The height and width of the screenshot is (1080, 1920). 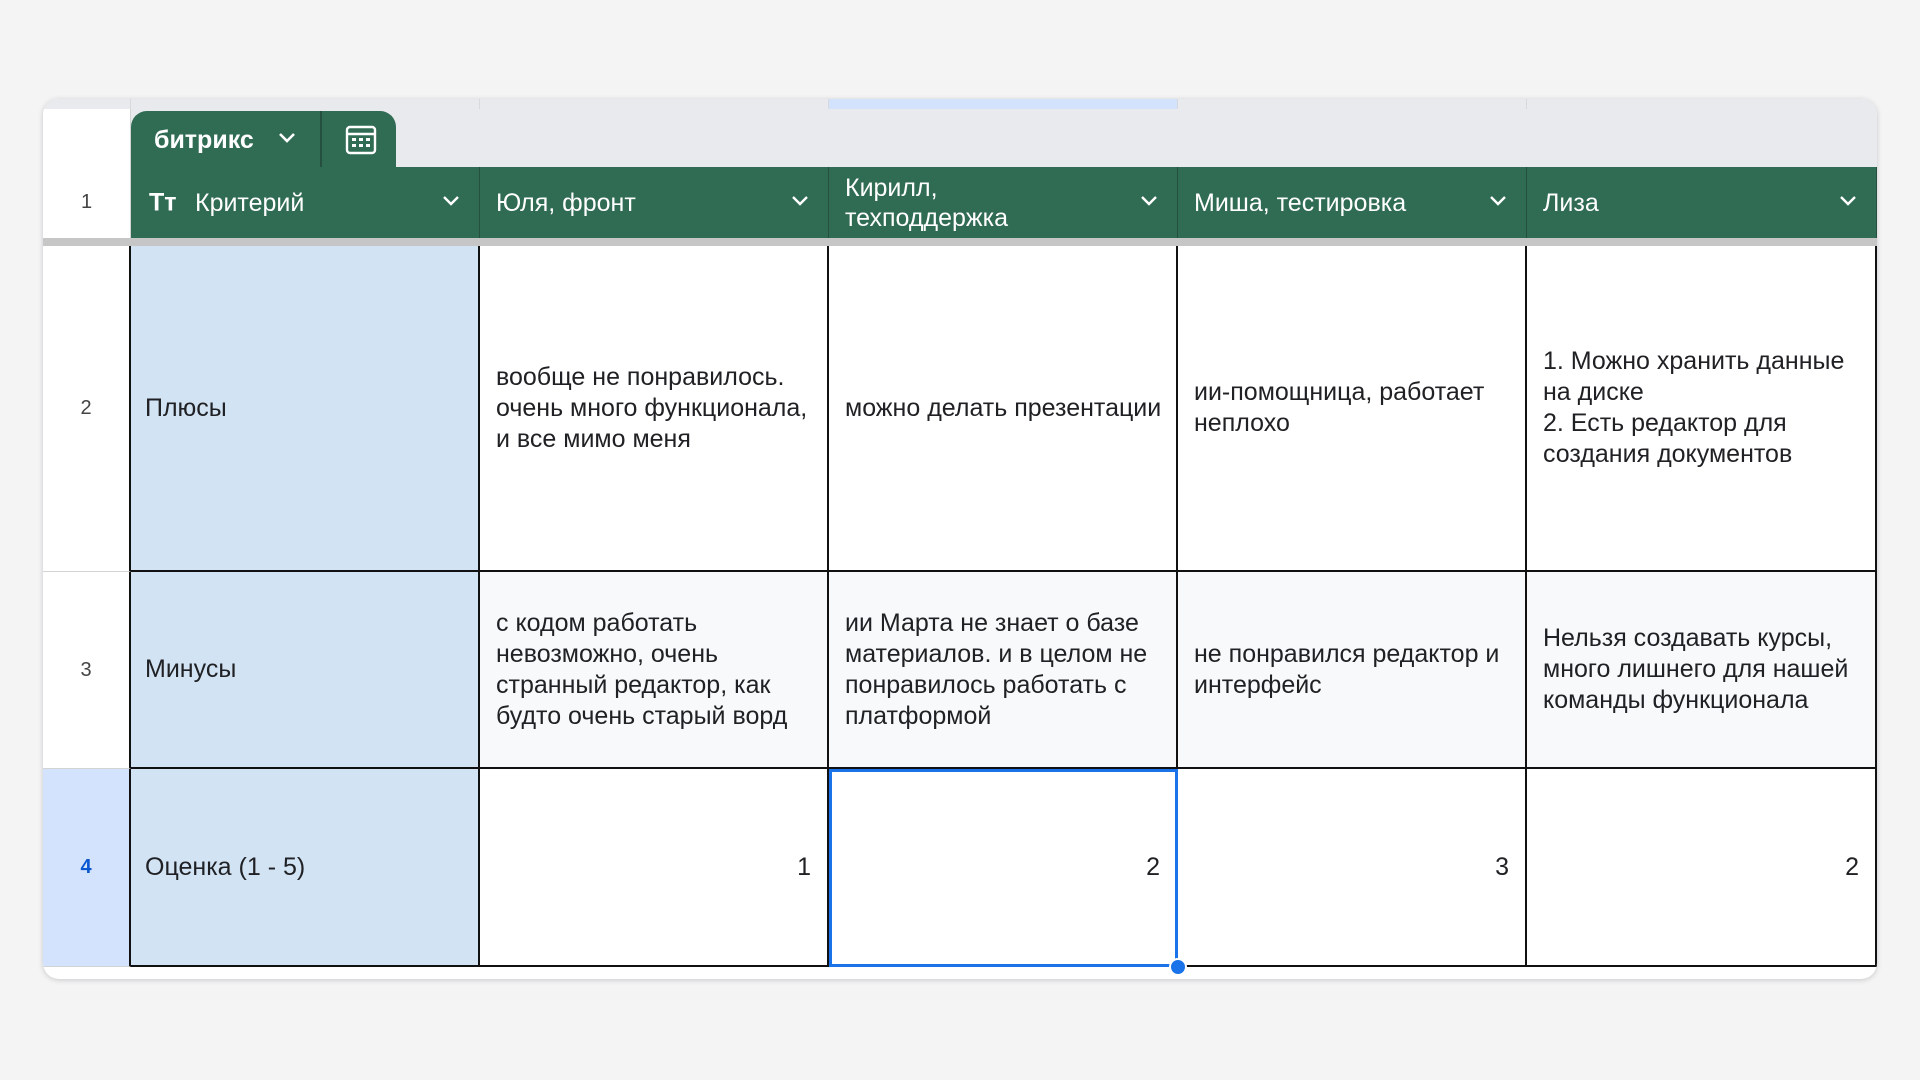 What do you see at coordinates (163, 202) in the screenshot?
I see `text-type-icon: Тт` at bounding box center [163, 202].